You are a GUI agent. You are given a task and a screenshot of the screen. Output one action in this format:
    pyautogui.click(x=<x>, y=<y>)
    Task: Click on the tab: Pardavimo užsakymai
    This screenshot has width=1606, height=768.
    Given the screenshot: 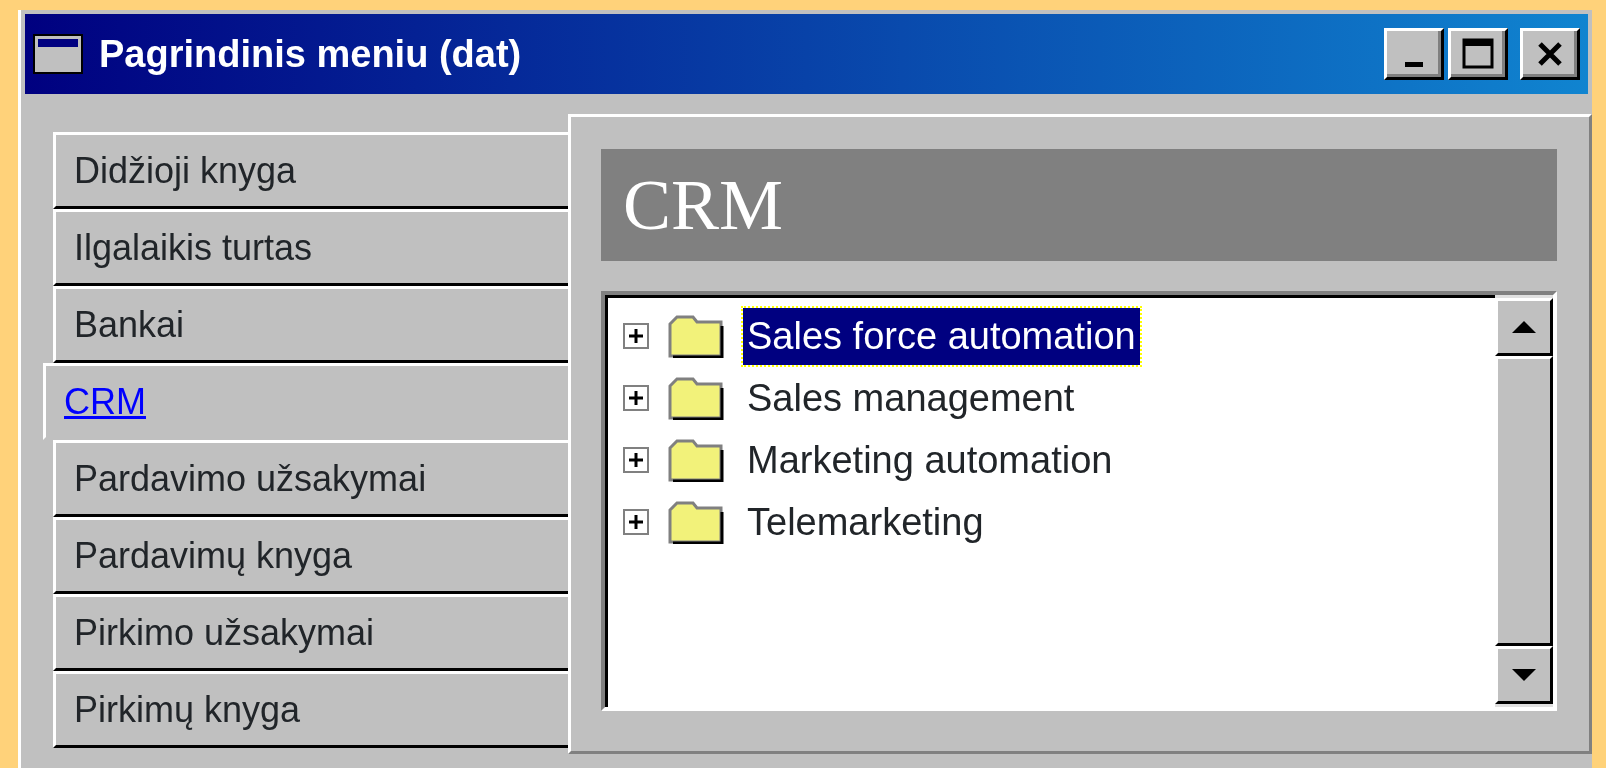 What is the action you would take?
    pyautogui.click(x=310, y=478)
    